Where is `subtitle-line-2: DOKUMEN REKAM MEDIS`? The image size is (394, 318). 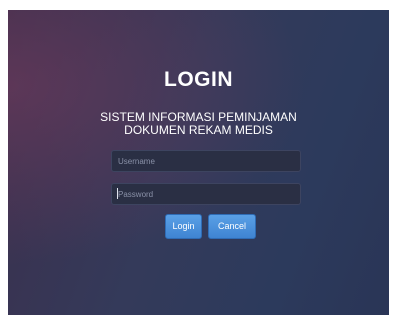
subtitle-line-2: DOKUMEN REKAM MEDIS is located at coordinates (198, 130).